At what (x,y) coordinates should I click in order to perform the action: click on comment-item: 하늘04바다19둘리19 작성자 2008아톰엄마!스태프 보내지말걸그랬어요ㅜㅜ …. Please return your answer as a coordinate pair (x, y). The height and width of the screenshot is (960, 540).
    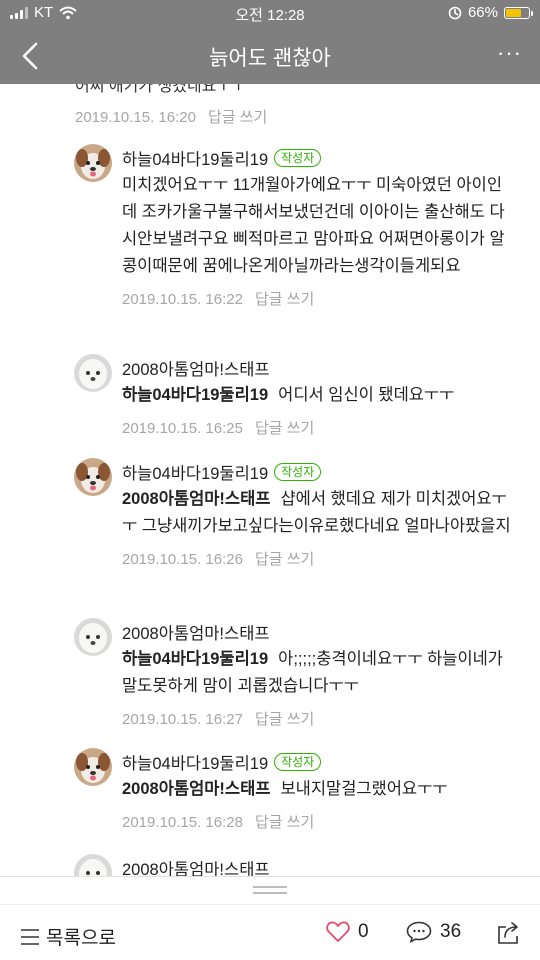
    Looking at the image, I should click on (294, 790).